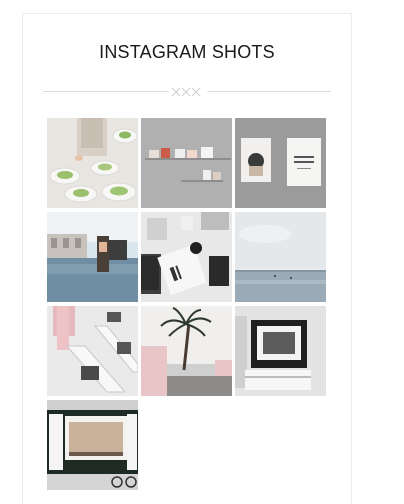 The width and height of the screenshot is (404, 504). I want to click on shelf-photo, so click(186, 163).